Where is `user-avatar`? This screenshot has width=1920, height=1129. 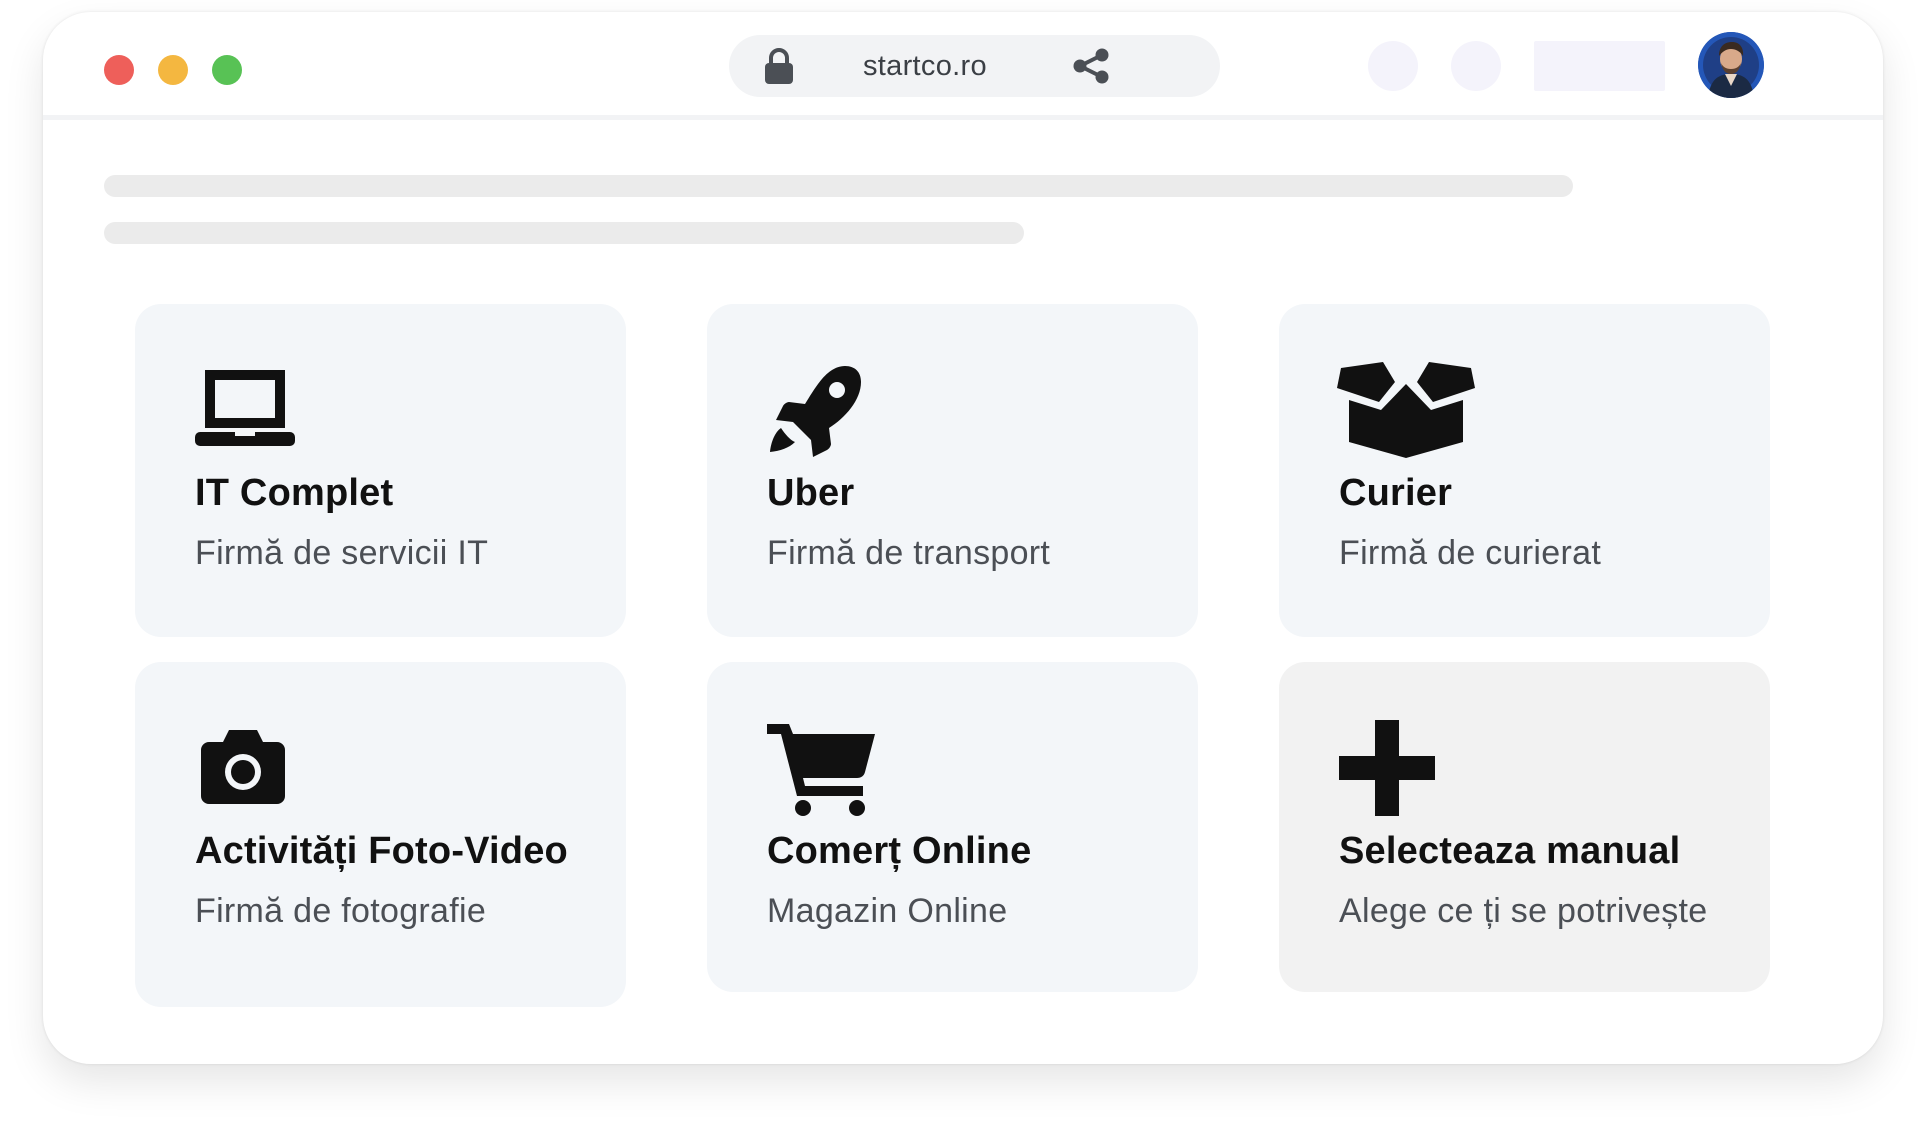
user-avatar is located at coordinates (1731, 65).